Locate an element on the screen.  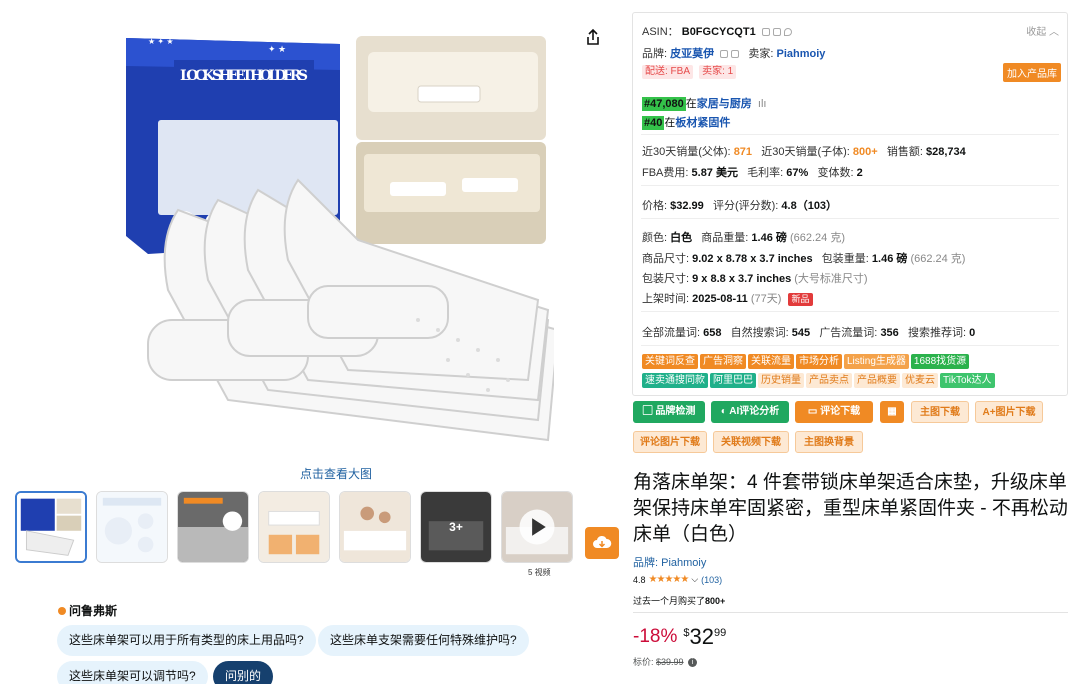
ai-review-button: ◐ AI评论分析 is located at coordinates (750, 412).